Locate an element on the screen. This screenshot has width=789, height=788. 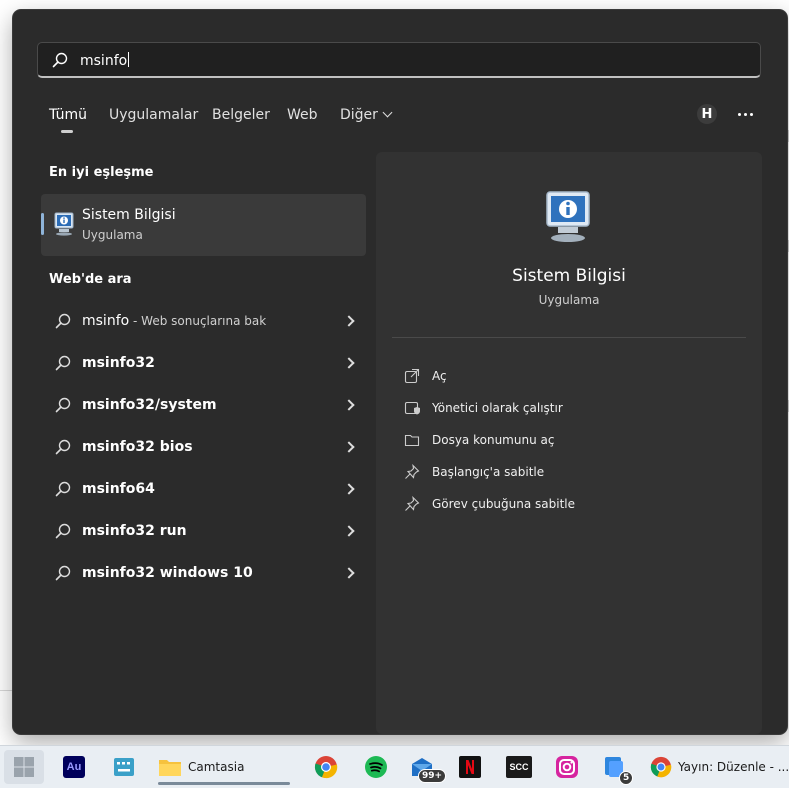
web-suggestion-text: msinfo32 windows 10 is located at coordinates (167, 573).